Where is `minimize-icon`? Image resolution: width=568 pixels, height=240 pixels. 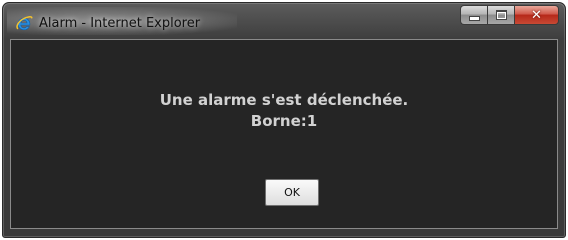
minimize-icon is located at coordinates (474, 18).